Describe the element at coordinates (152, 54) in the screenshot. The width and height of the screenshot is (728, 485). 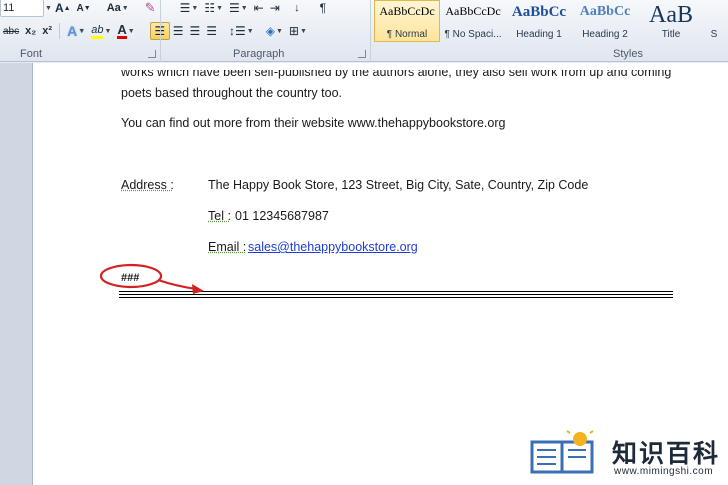
I see `font-dialog-launcher-icon` at that location.